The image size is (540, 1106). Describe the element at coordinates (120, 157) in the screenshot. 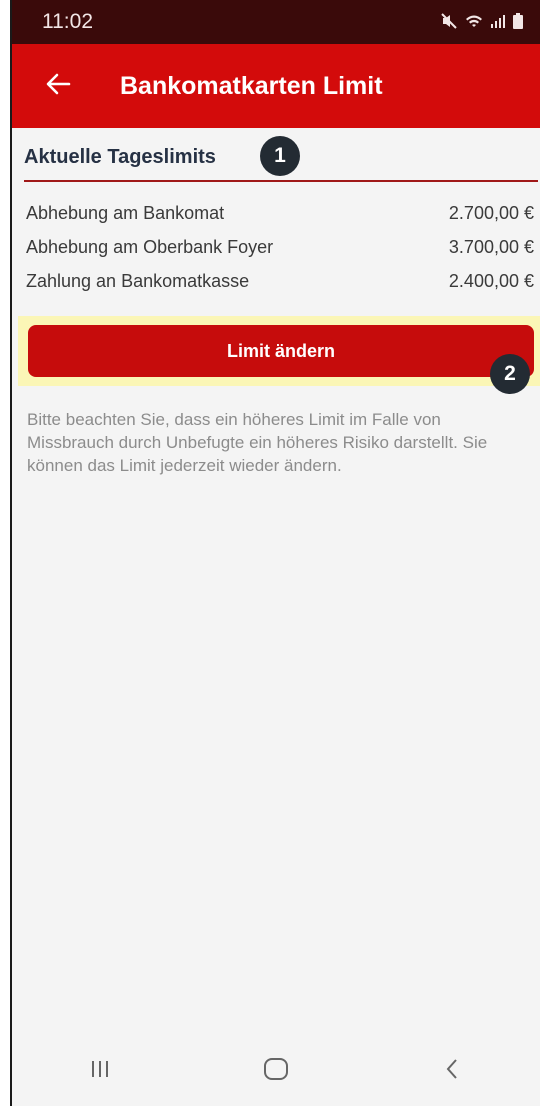

I see `section-title: Aktuelle Tageslimits` at that location.